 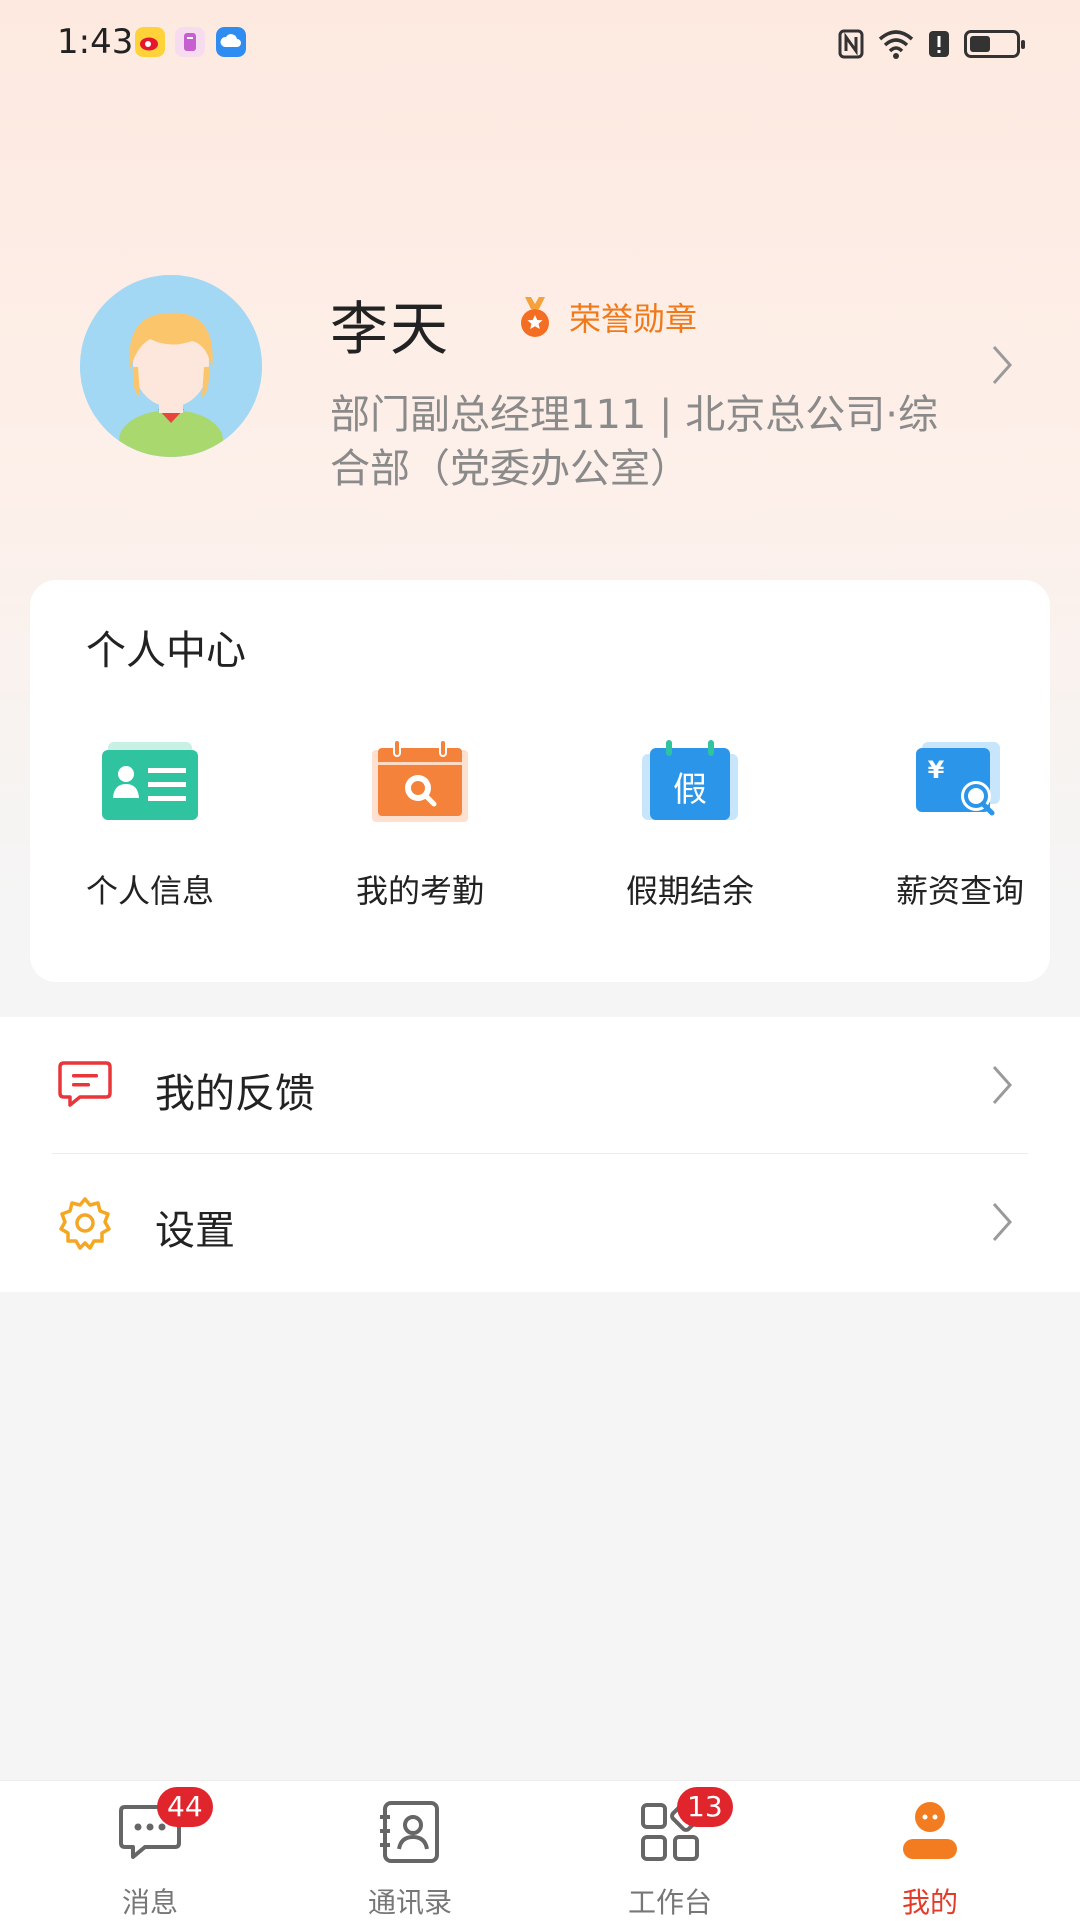 I want to click on feedback-icon, so click(x=85, y=1084).